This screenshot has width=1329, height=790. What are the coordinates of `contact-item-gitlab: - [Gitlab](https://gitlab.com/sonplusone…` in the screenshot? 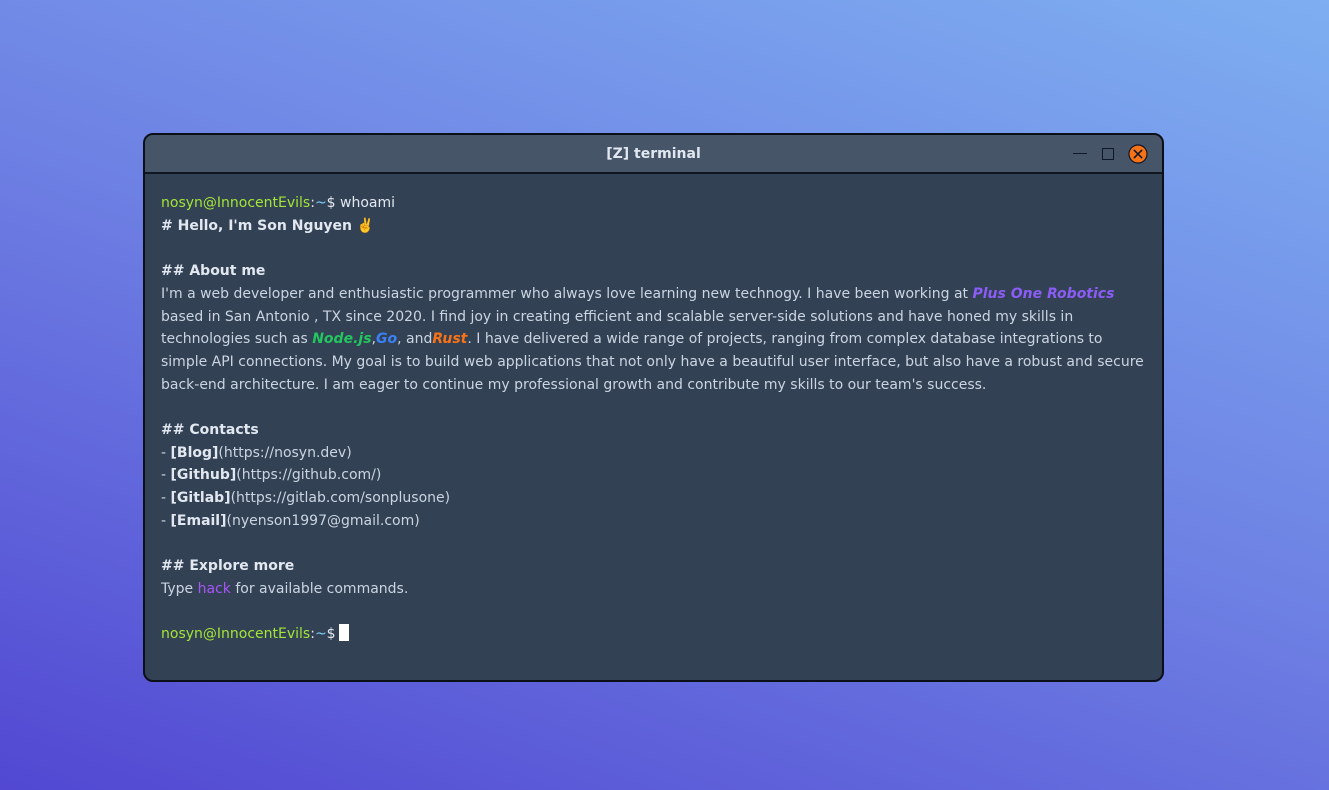 It's located at (653, 498).